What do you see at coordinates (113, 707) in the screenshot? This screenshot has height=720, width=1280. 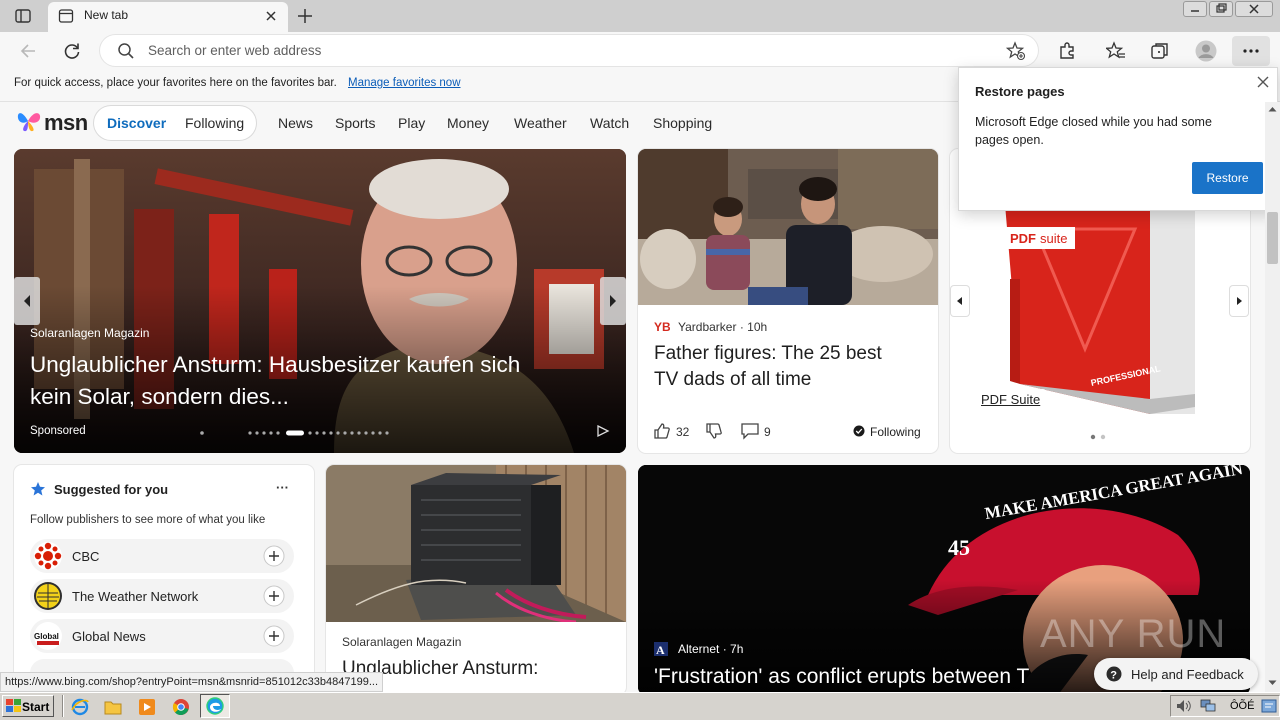 I see `explorer-icon` at bounding box center [113, 707].